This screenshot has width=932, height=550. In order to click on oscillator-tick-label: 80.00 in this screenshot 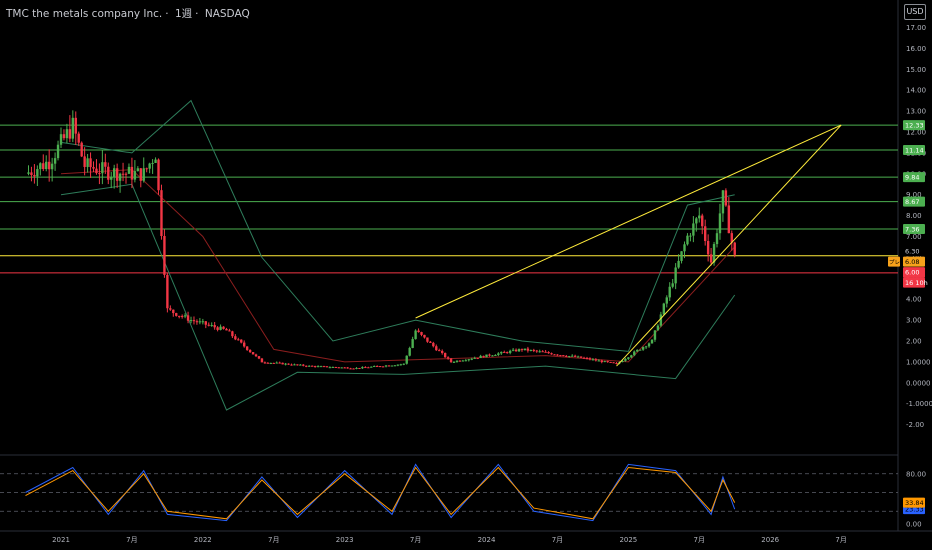, I will do `click(916, 474)`.